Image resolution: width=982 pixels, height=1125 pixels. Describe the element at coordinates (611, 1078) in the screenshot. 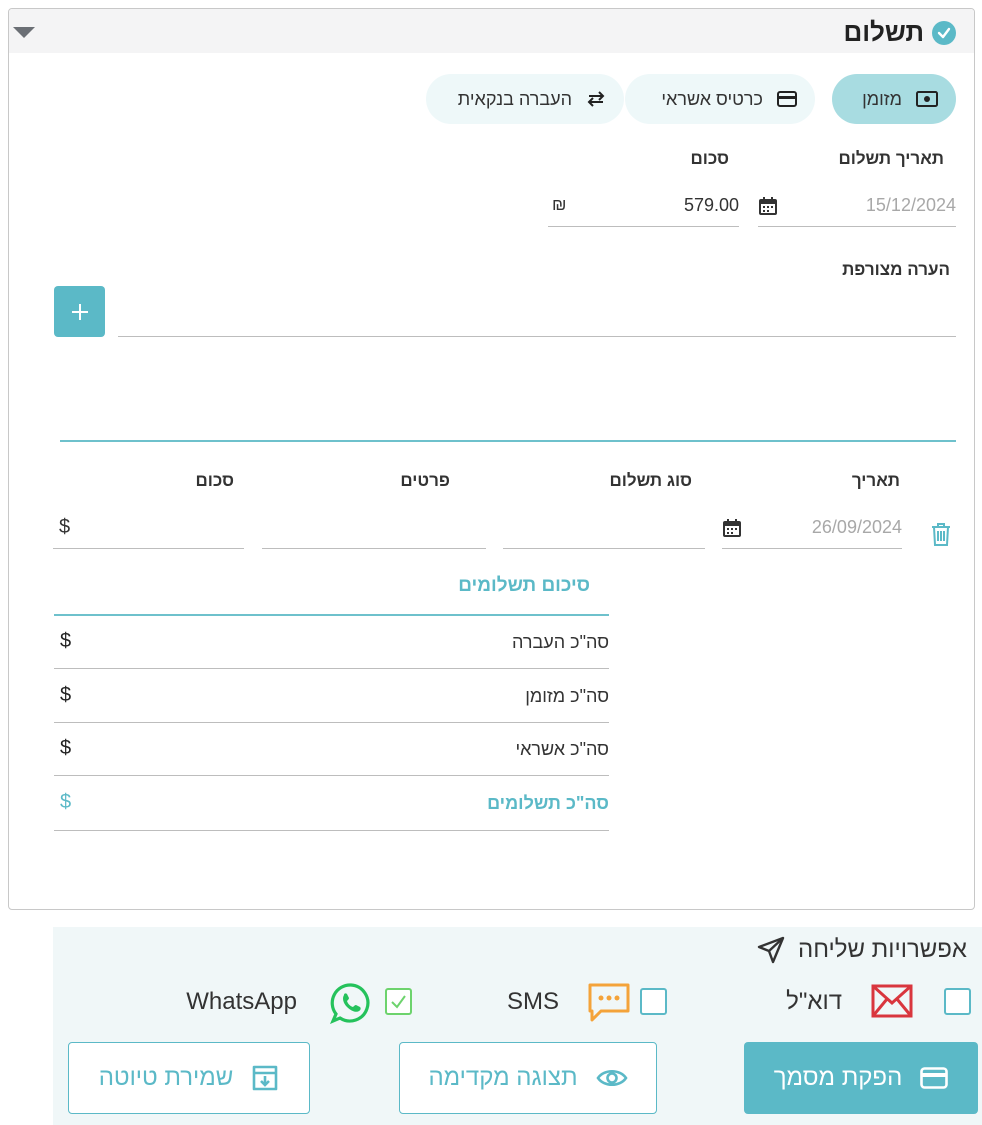

I see `eye-icon` at that location.